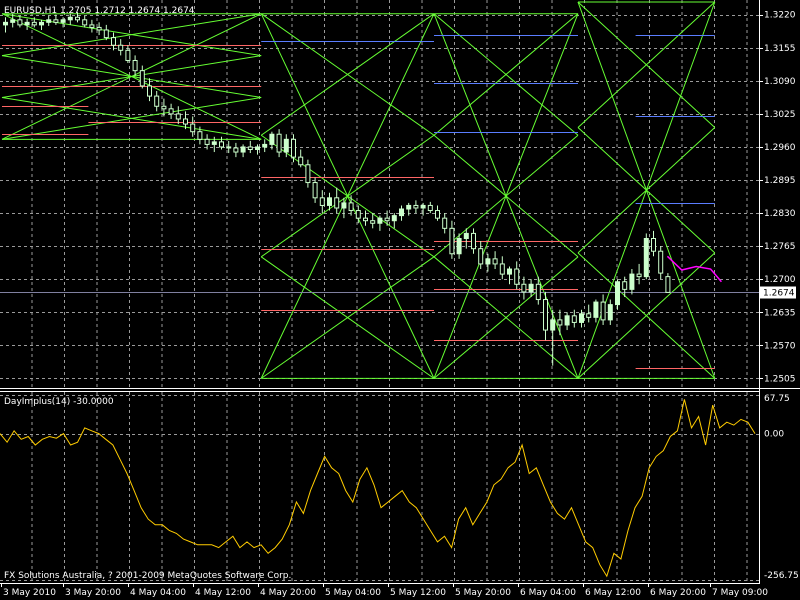 The width and height of the screenshot is (800, 600). Describe the element at coordinates (59, 402) in the screenshot. I see `indicator-title: DayImplus(14) -30.0000` at that location.